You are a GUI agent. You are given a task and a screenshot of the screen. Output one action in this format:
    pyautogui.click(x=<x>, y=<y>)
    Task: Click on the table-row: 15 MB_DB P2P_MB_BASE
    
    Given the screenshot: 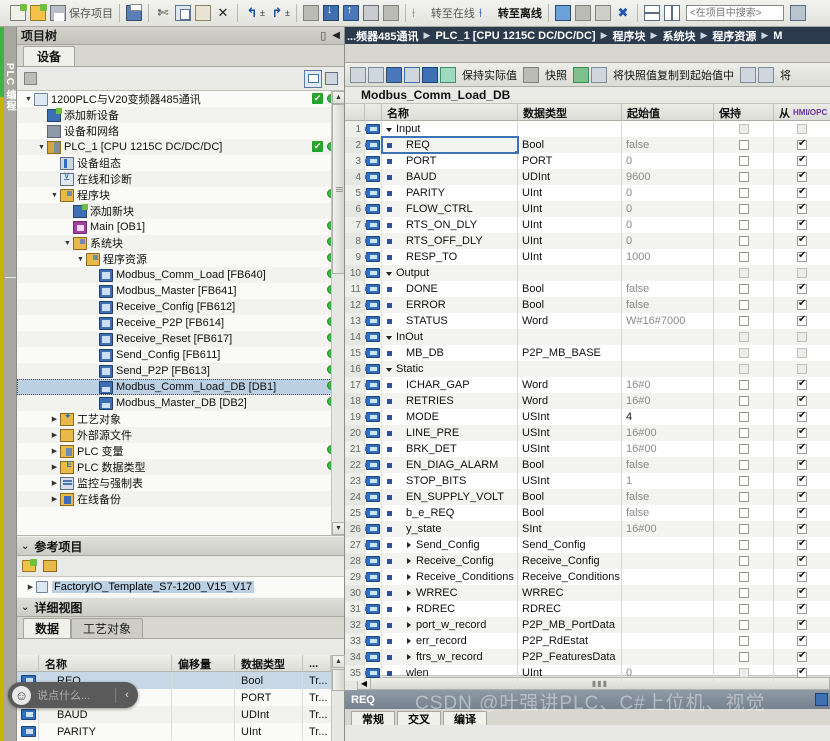 What is the action you would take?
    pyautogui.click(x=587, y=353)
    